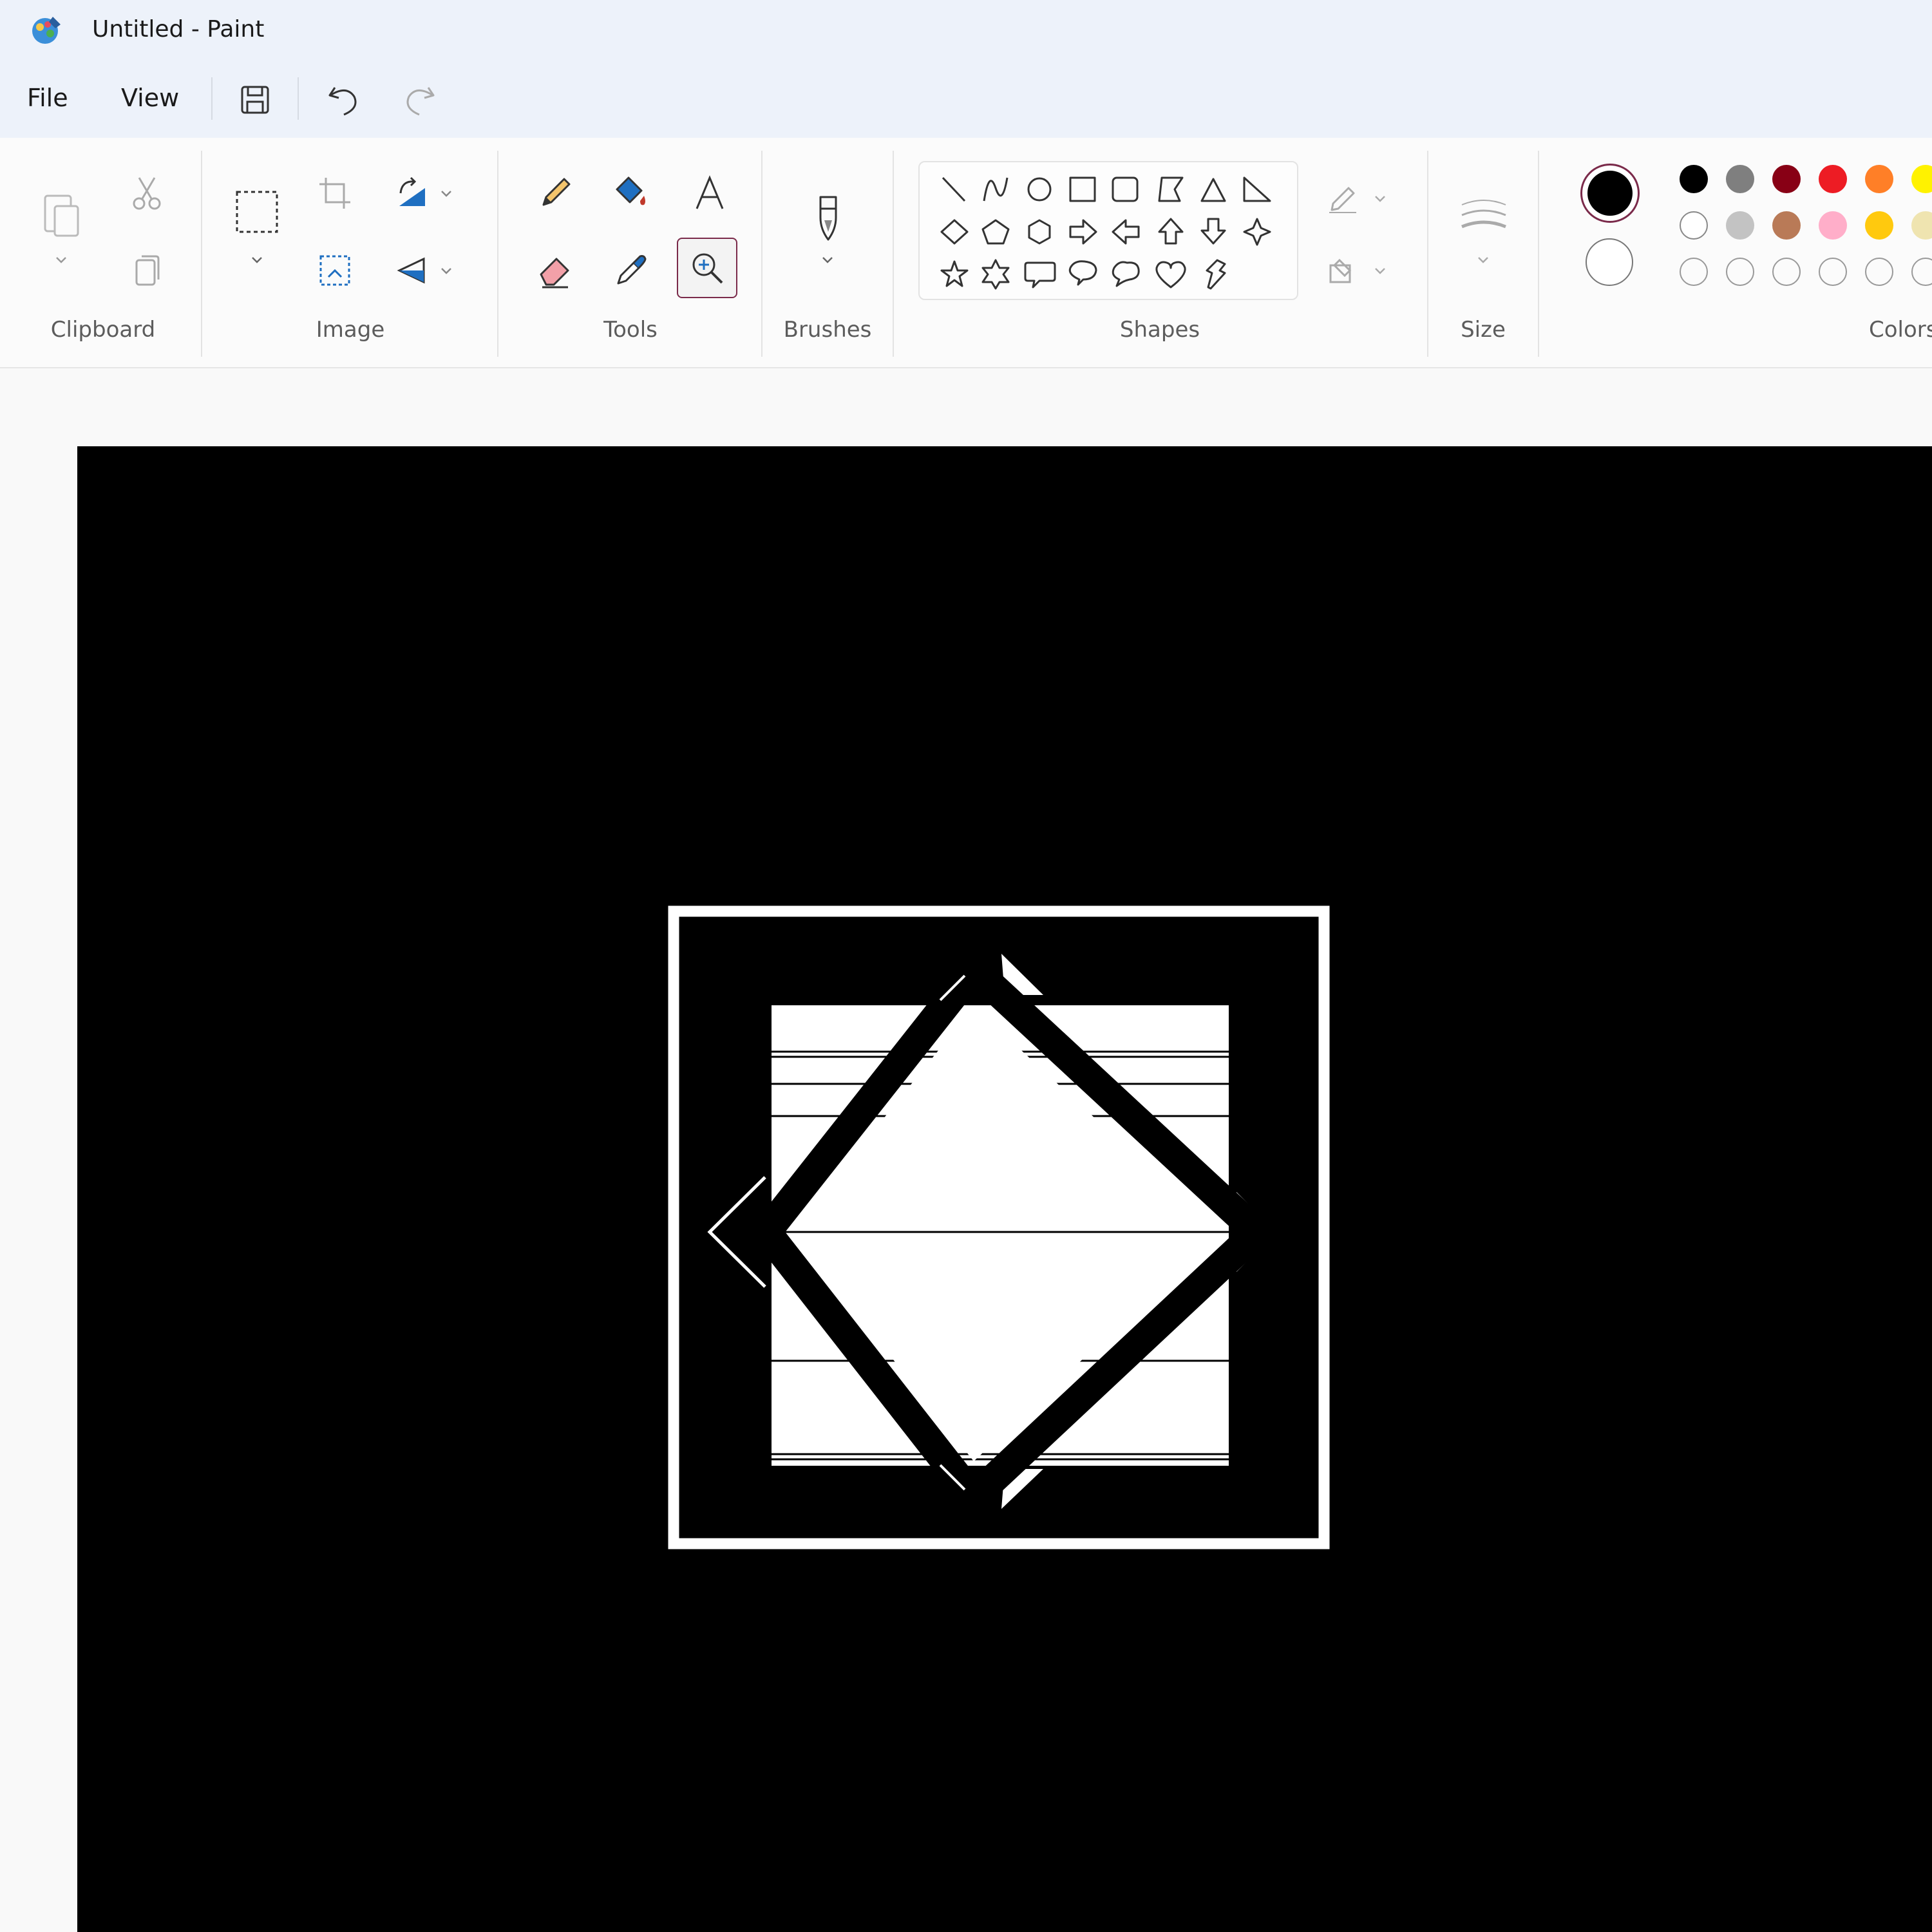  What do you see at coordinates (1082, 189) in the screenshot?
I see `rectangle-shape-icon` at bounding box center [1082, 189].